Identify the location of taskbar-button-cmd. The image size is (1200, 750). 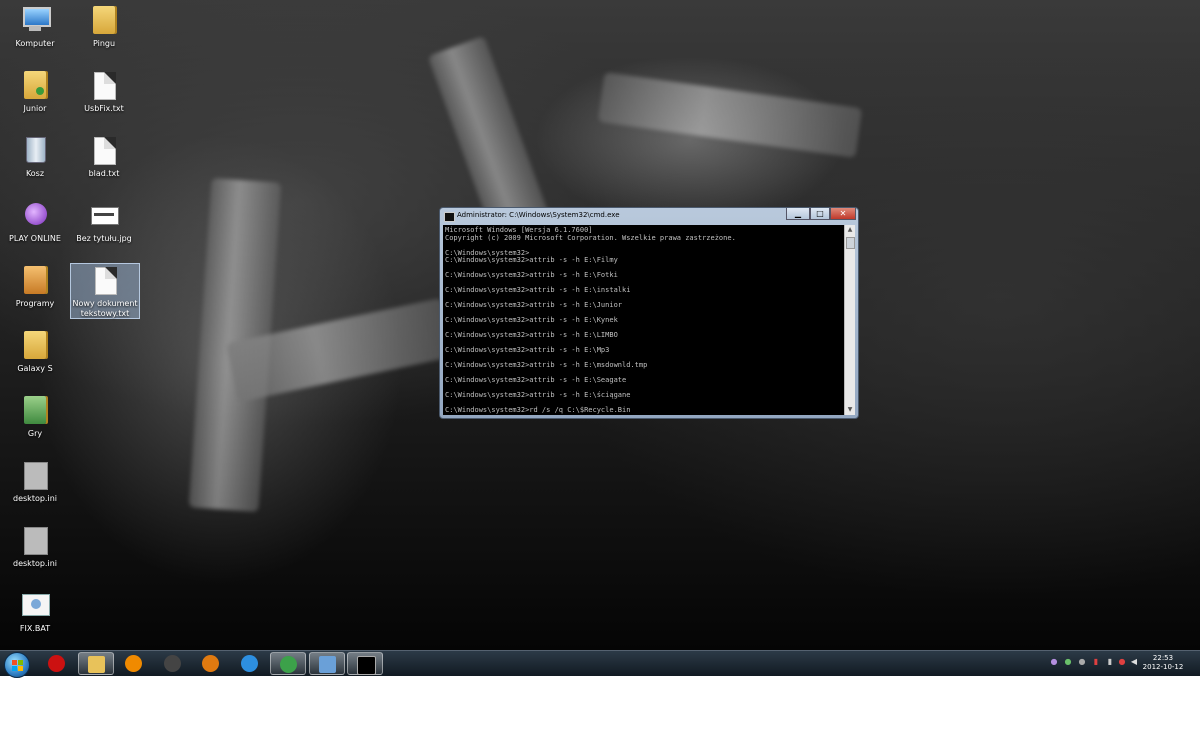
(365, 663).